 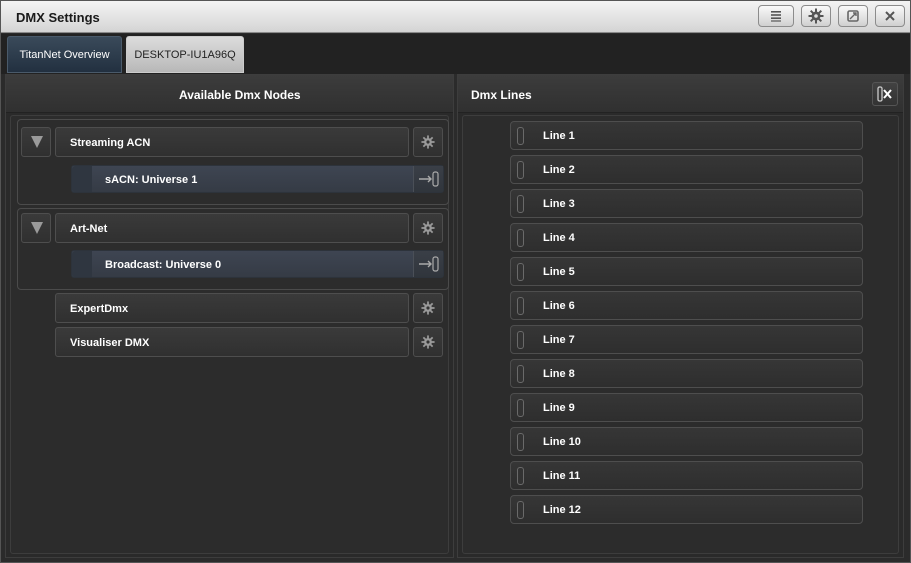 I want to click on line-label: Line 1, so click(x=559, y=136).